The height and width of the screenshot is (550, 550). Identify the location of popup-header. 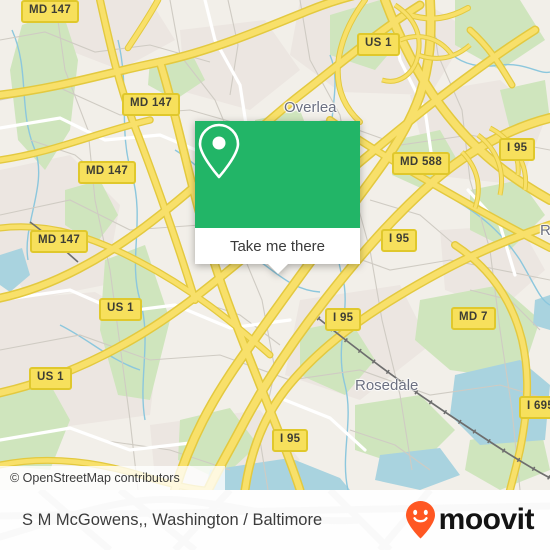
(277, 174).